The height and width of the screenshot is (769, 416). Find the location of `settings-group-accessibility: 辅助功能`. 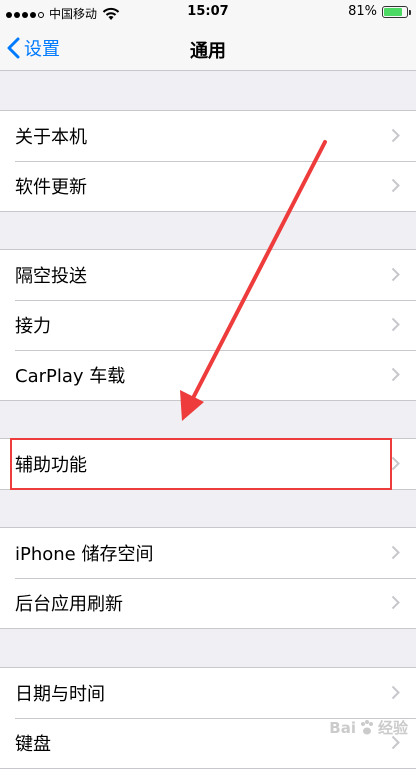

settings-group-accessibility: 辅助功能 is located at coordinates (208, 464).